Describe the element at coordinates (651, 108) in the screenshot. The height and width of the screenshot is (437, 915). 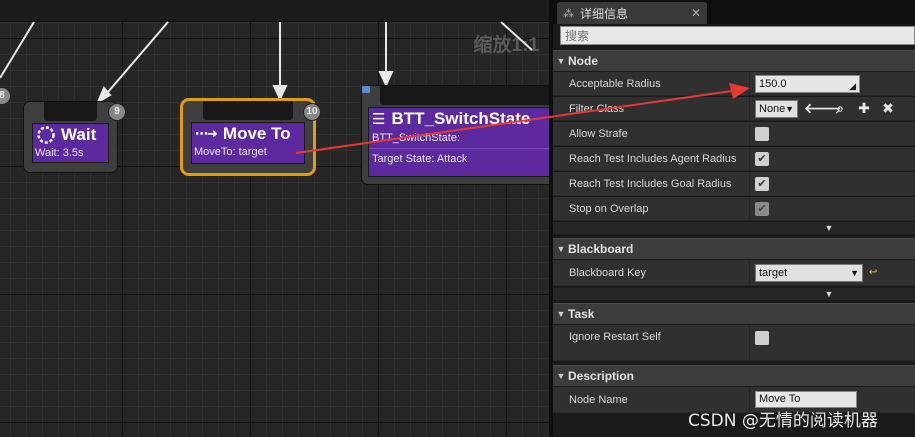
I see `filter-class-label: Filter Class` at that location.